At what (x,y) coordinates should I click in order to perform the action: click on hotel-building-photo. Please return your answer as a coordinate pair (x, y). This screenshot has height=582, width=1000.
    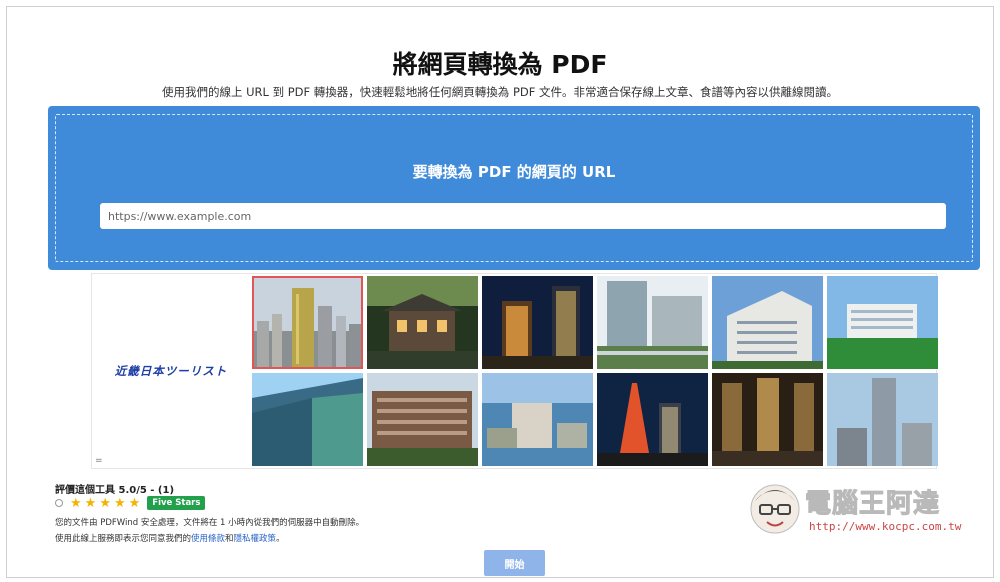
    Looking at the image, I should click on (767, 322).